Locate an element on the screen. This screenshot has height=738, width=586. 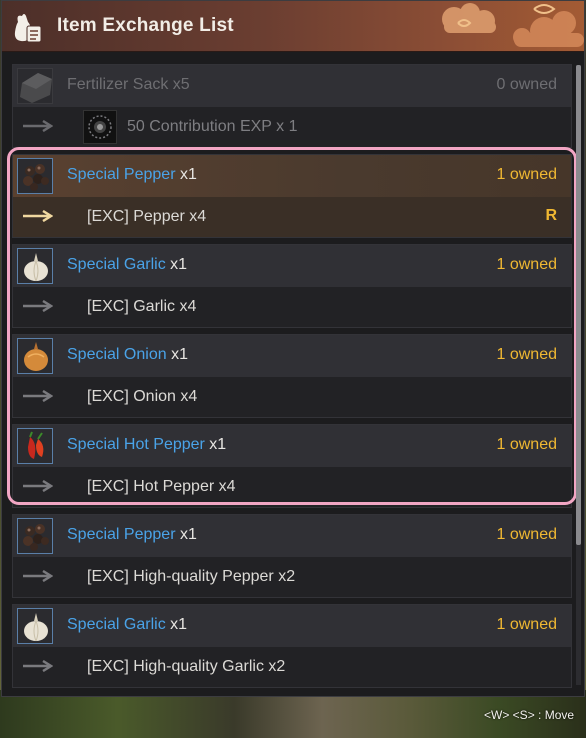
scrollbar-thumb is located at coordinates (578, 305).